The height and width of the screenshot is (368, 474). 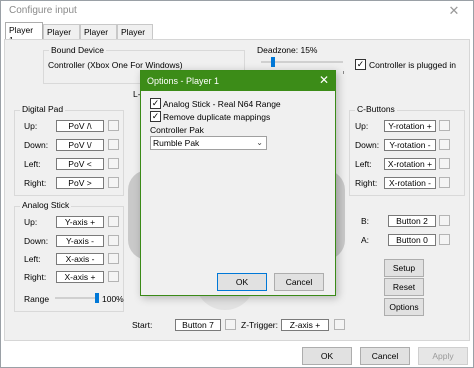 I want to click on c-left-label: Left:, so click(x=363, y=164).